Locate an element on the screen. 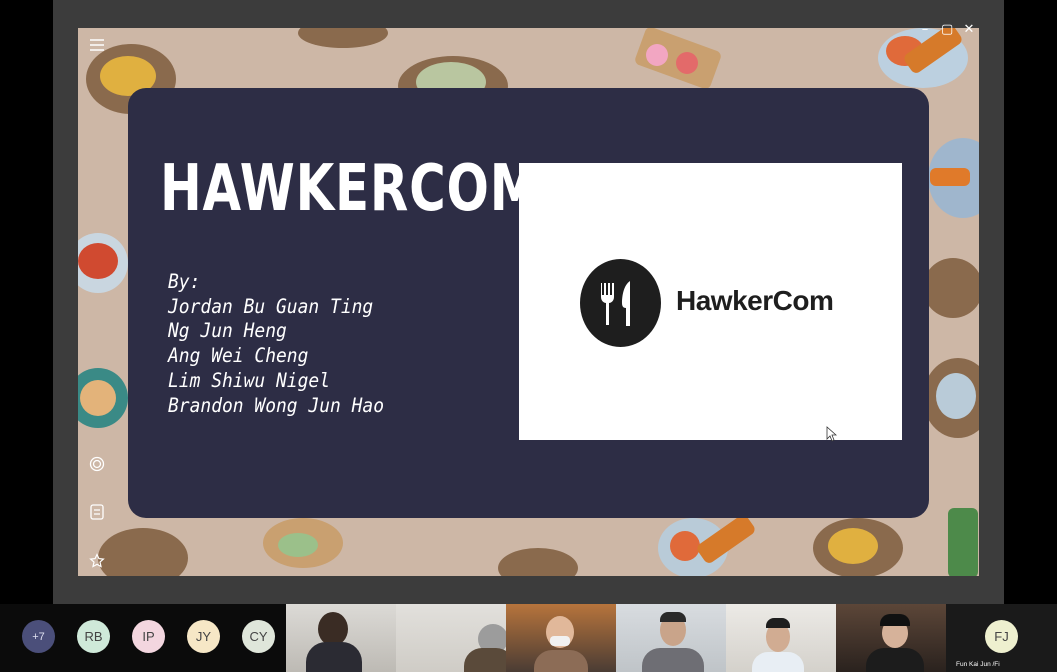 This screenshot has height=672, width=1057. star-icon is located at coordinates (97, 561).